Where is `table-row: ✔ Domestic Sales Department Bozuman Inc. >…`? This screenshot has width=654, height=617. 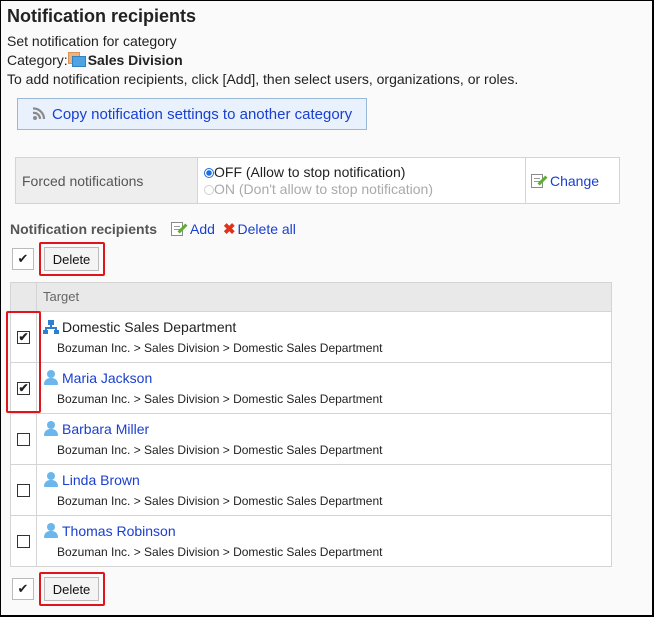 table-row: ✔ Domestic Sales Department Bozuman Inc. >… is located at coordinates (311, 337).